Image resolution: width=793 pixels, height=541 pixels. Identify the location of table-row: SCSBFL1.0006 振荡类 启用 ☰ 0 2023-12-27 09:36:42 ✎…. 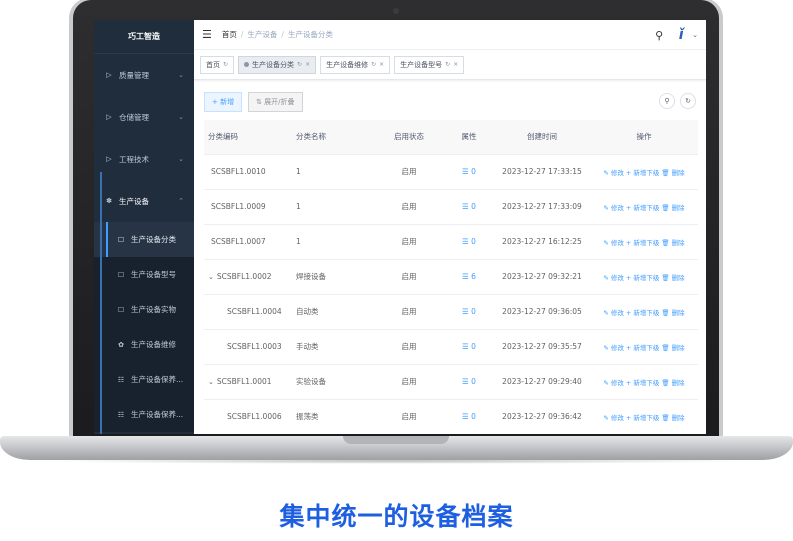
(451, 416).